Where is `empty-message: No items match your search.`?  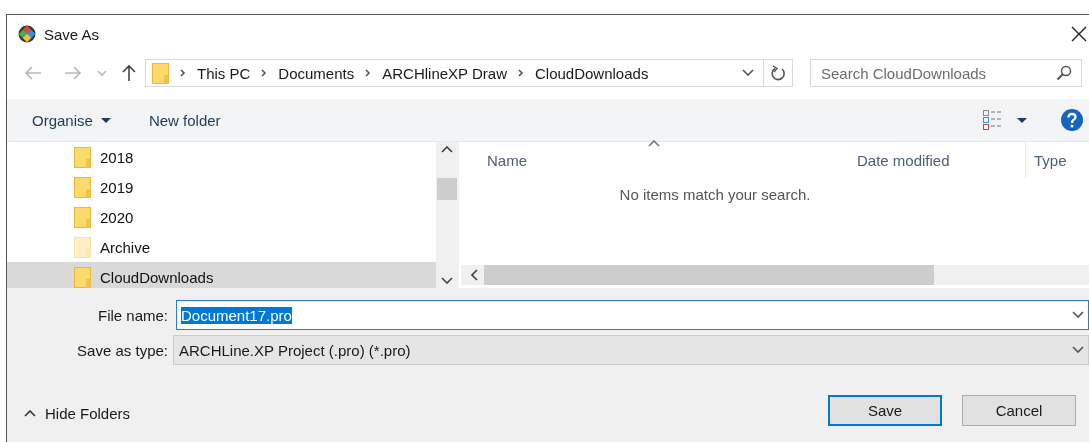
empty-message: No items match your search. is located at coordinates (715, 195).